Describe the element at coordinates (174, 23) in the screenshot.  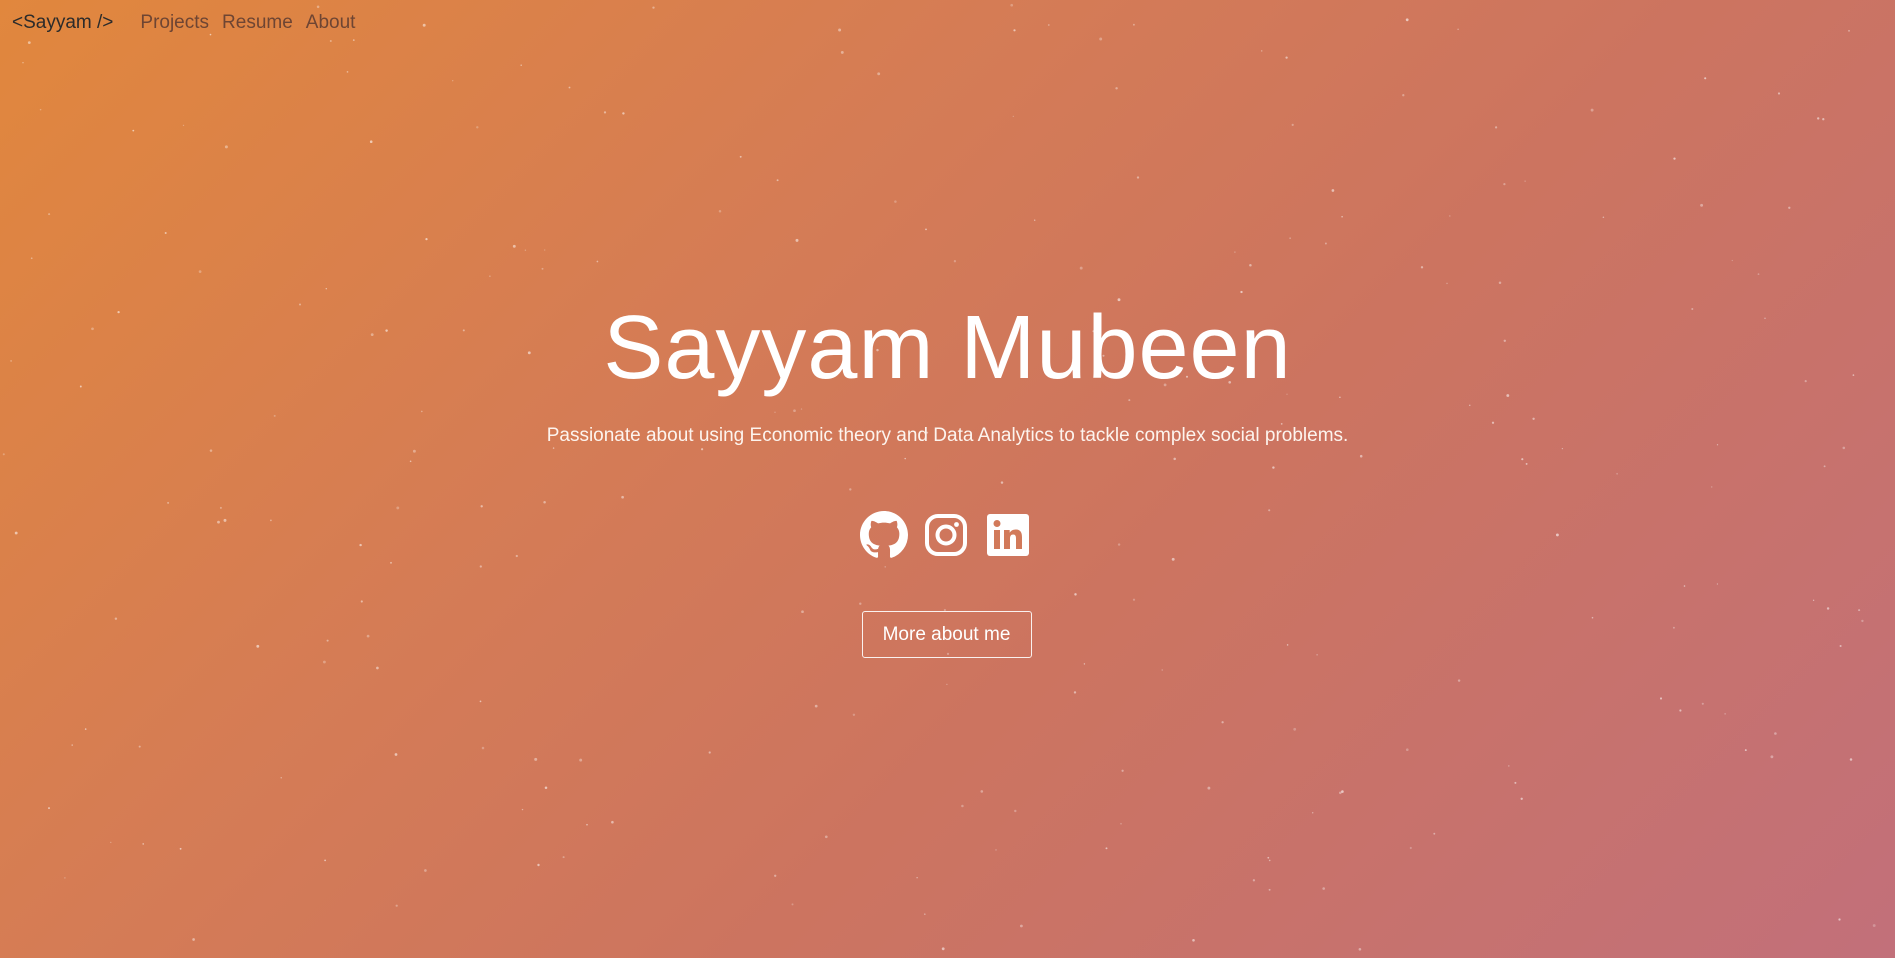
I see `nav-link-projects: Projects` at that location.